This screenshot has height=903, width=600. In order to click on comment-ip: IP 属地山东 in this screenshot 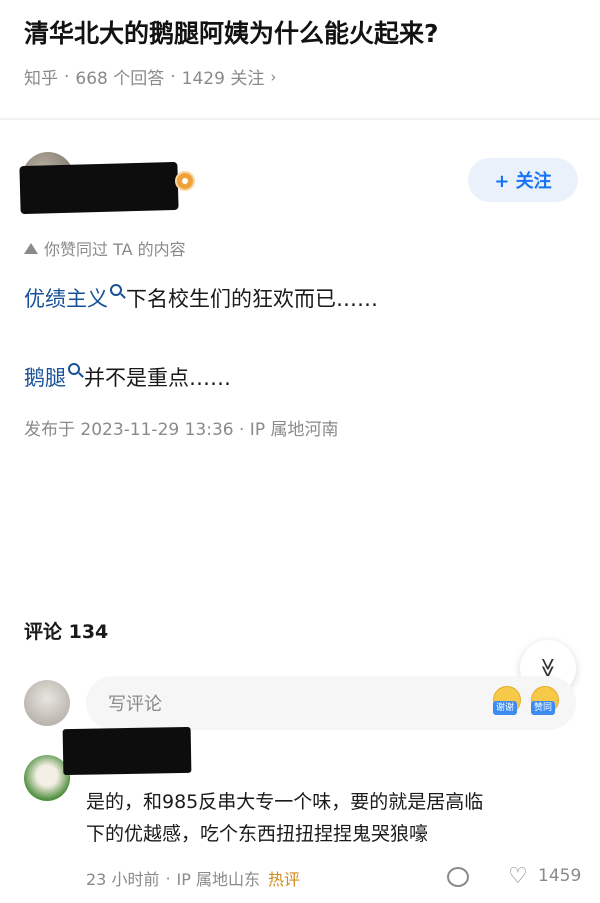, I will do `click(218, 879)`.